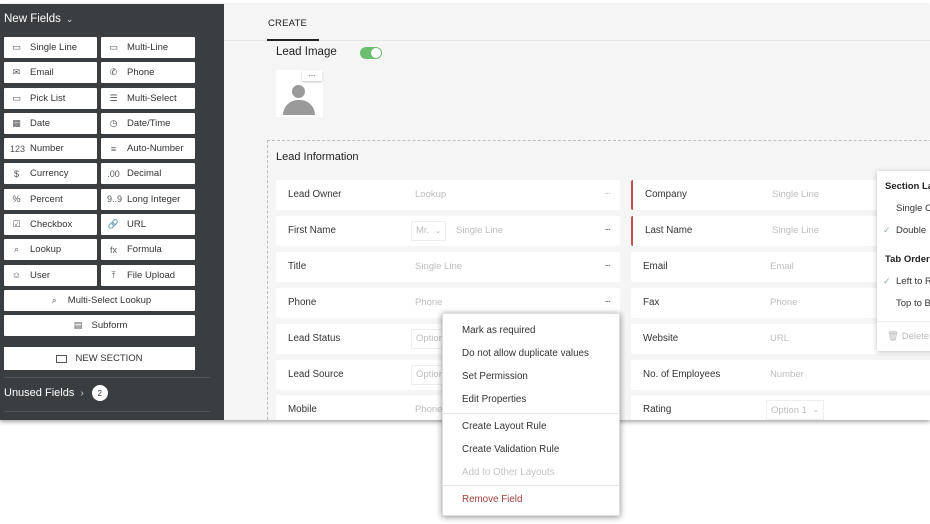  I want to click on percent-icon: %, so click(16, 199).